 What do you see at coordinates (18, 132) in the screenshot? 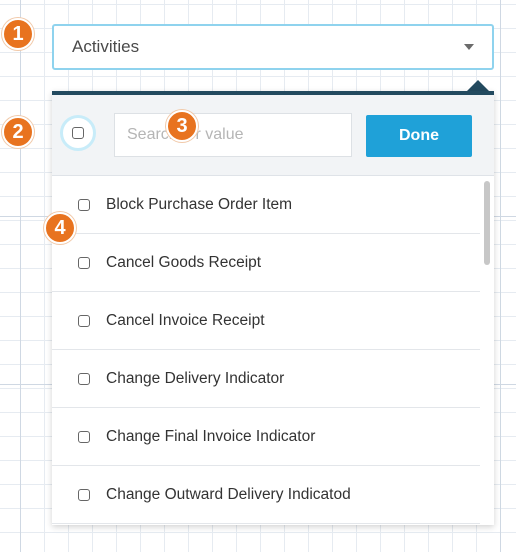
I see `callout-badge-2: 2` at bounding box center [18, 132].